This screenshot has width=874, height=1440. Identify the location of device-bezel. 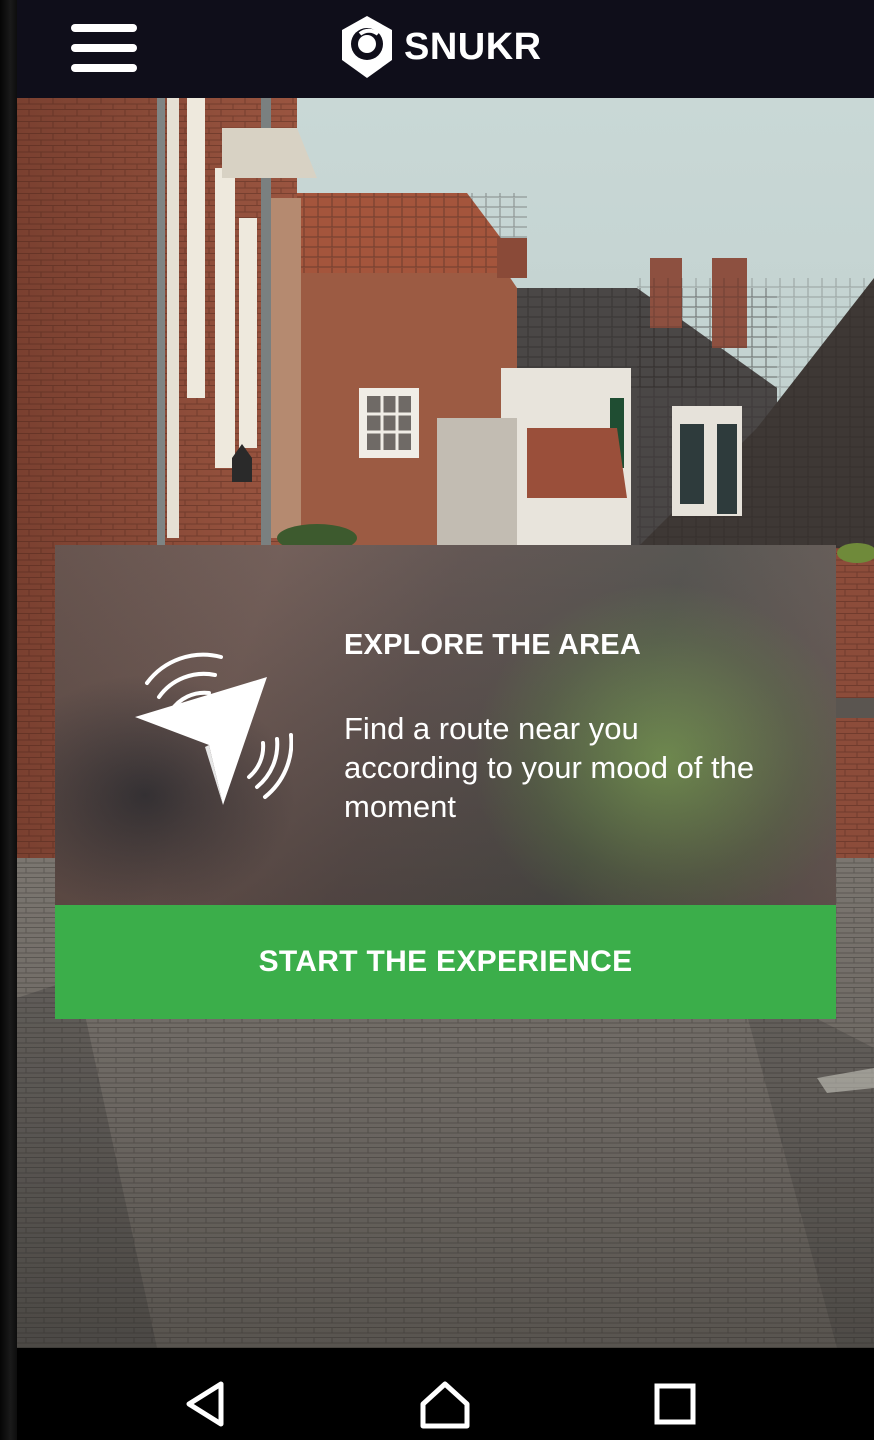
(8, 720).